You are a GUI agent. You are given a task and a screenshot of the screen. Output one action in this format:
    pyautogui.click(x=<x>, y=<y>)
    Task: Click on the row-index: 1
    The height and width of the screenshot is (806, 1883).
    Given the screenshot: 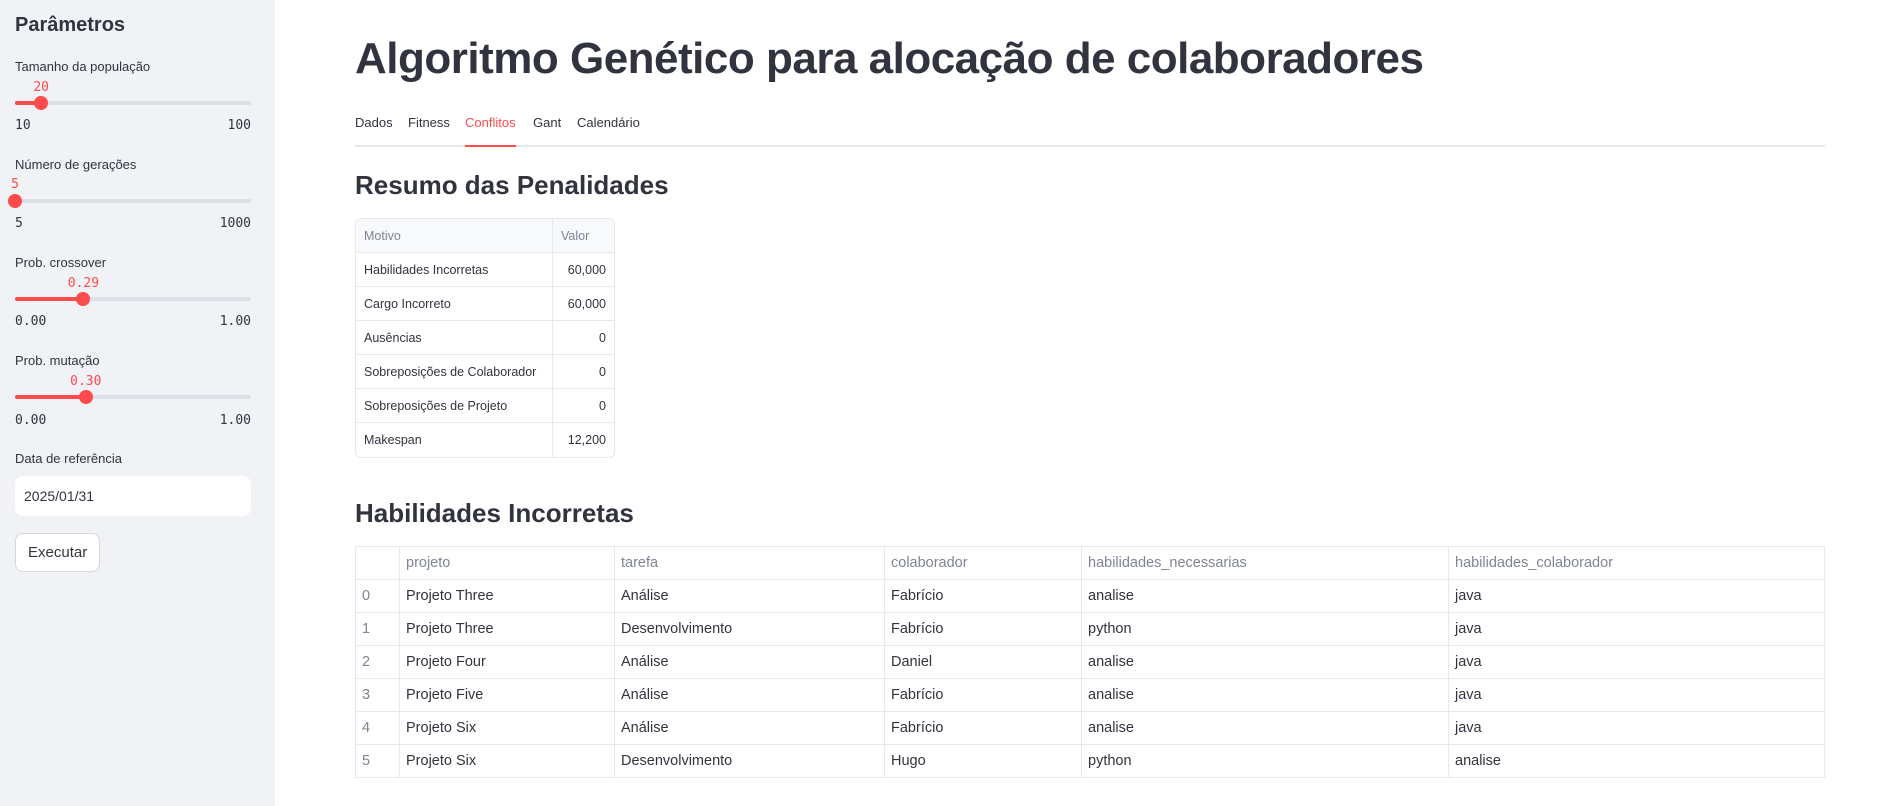 What is the action you would take?
    pyautogui.click(x=377, y=629)
    